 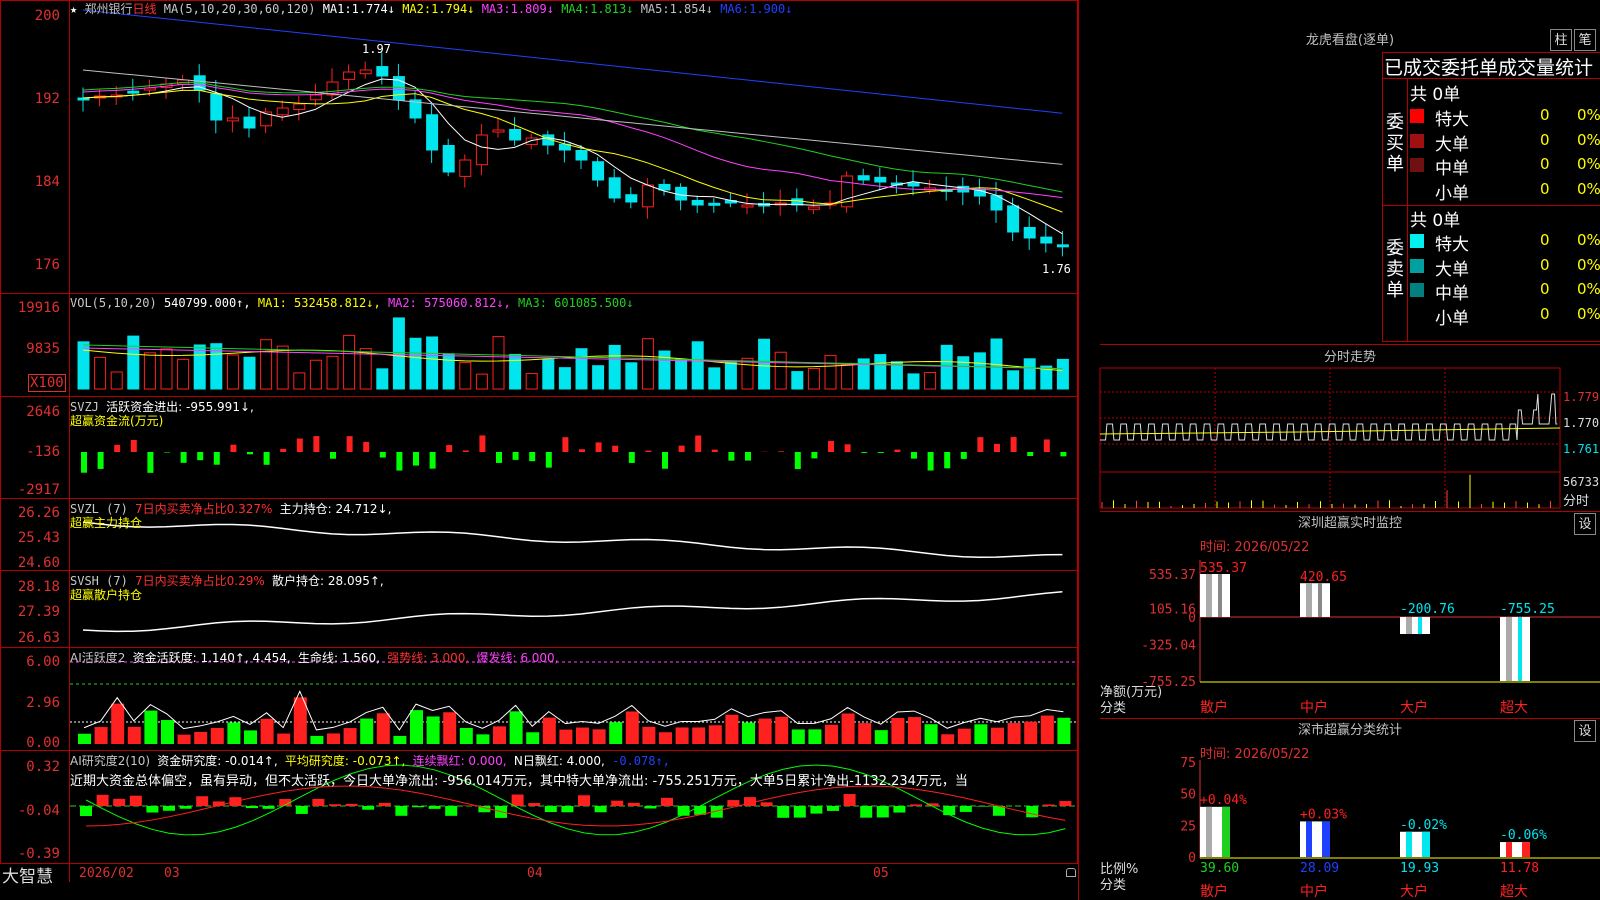 What do you see at coordinates (1491, 78) in the screenshot?
I see `lhb-divider` at bounding box center [1491, 78].